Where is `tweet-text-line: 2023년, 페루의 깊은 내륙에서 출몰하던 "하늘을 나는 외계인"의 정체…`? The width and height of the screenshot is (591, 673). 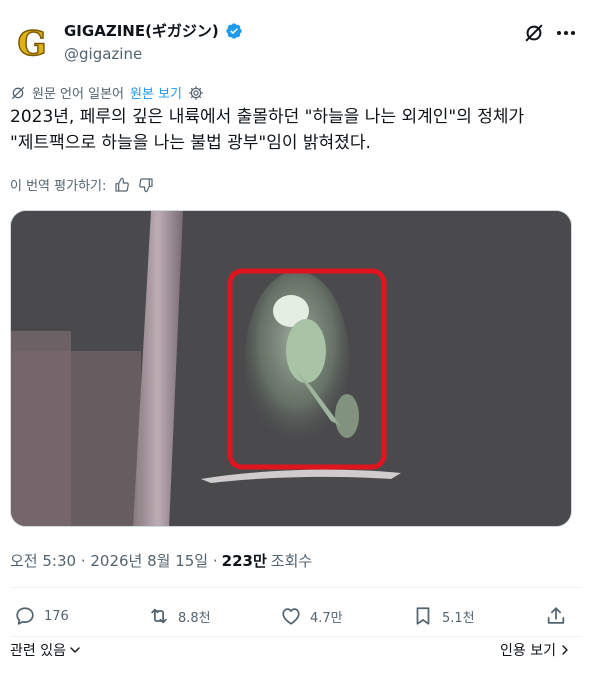 tweet-text-line: 2023년, 페루의 깊은 내륙에서 출몰하던 "하늘을 나는 외계인"의 정체… is located at coordinates (267, 117).